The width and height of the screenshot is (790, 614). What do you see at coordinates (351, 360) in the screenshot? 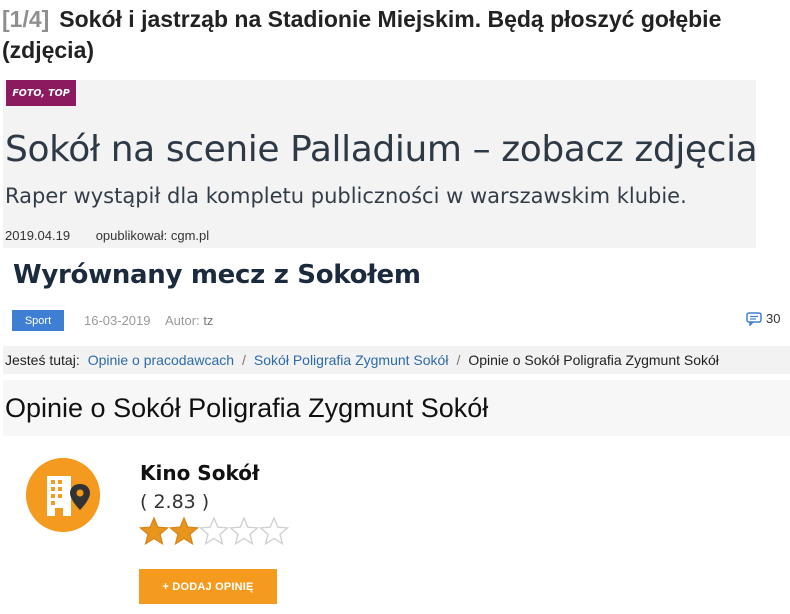
I see `breadcrumb-link-company: Sokół Poligrafia Zygmunt Sokół` at bounding box center [351, 360].